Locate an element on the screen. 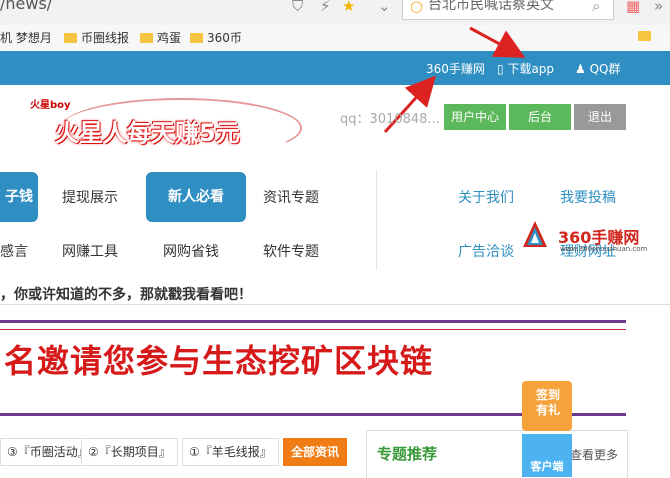  nav-item-news: 资讯专题 is located at coordinates (291, 197).